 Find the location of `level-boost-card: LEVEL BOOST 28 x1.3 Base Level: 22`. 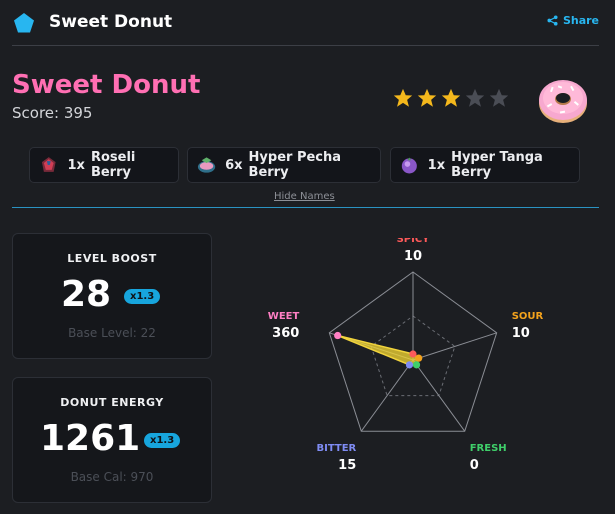

level-boost-card: LEVEL BOOST 28 x1.3 Base Level: 22 is located at coordinates (112, 296).